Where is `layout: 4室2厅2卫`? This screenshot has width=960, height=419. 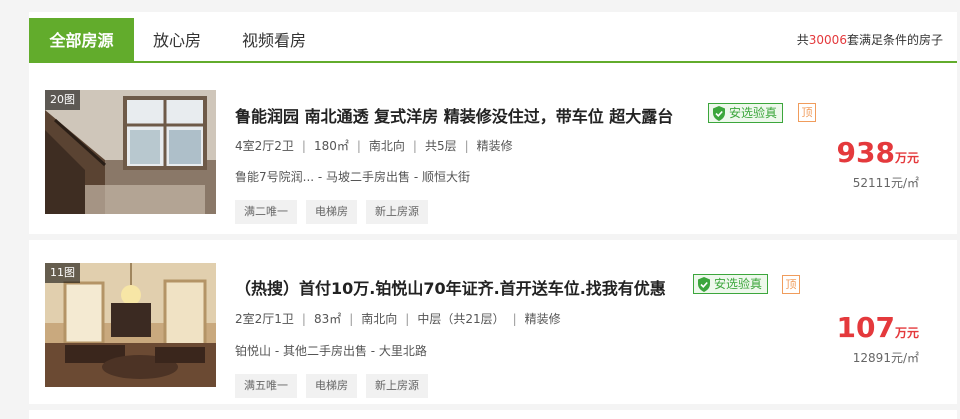
layout: 4室2厅2卫 is located at coordinates (264, 146).